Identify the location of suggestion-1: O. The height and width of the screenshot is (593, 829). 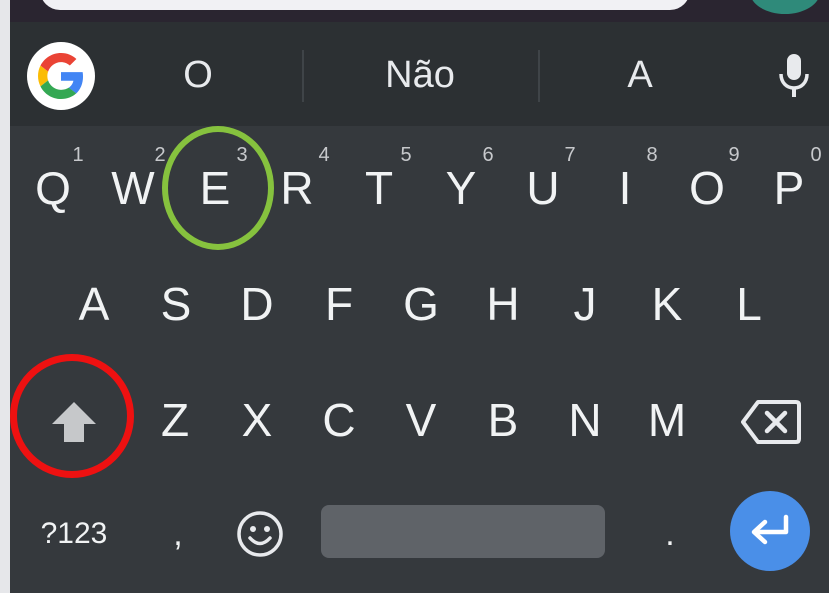
(198, 75).